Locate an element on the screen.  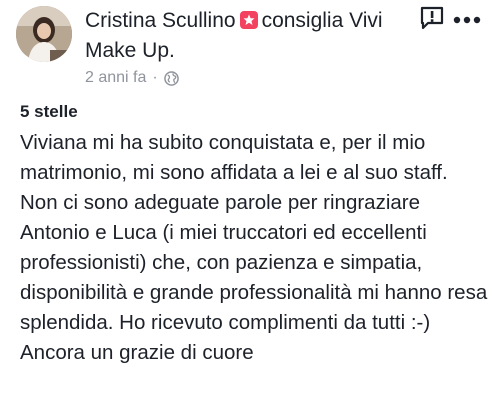
post-meta: 2 anni fa · is located at coordinates (132, 78).